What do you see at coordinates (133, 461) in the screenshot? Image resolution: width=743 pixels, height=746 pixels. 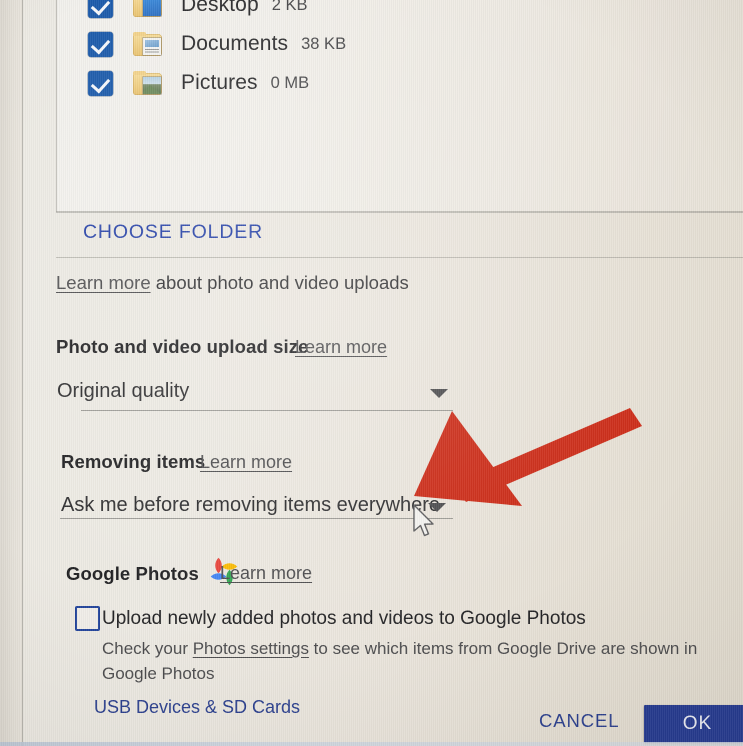 I see `removing-items-heading: Removing items` at bounding box center [133, 461].